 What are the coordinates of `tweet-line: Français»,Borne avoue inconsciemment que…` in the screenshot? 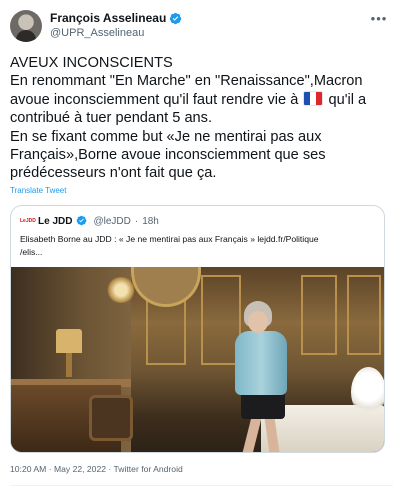 It's located at (168, 155).